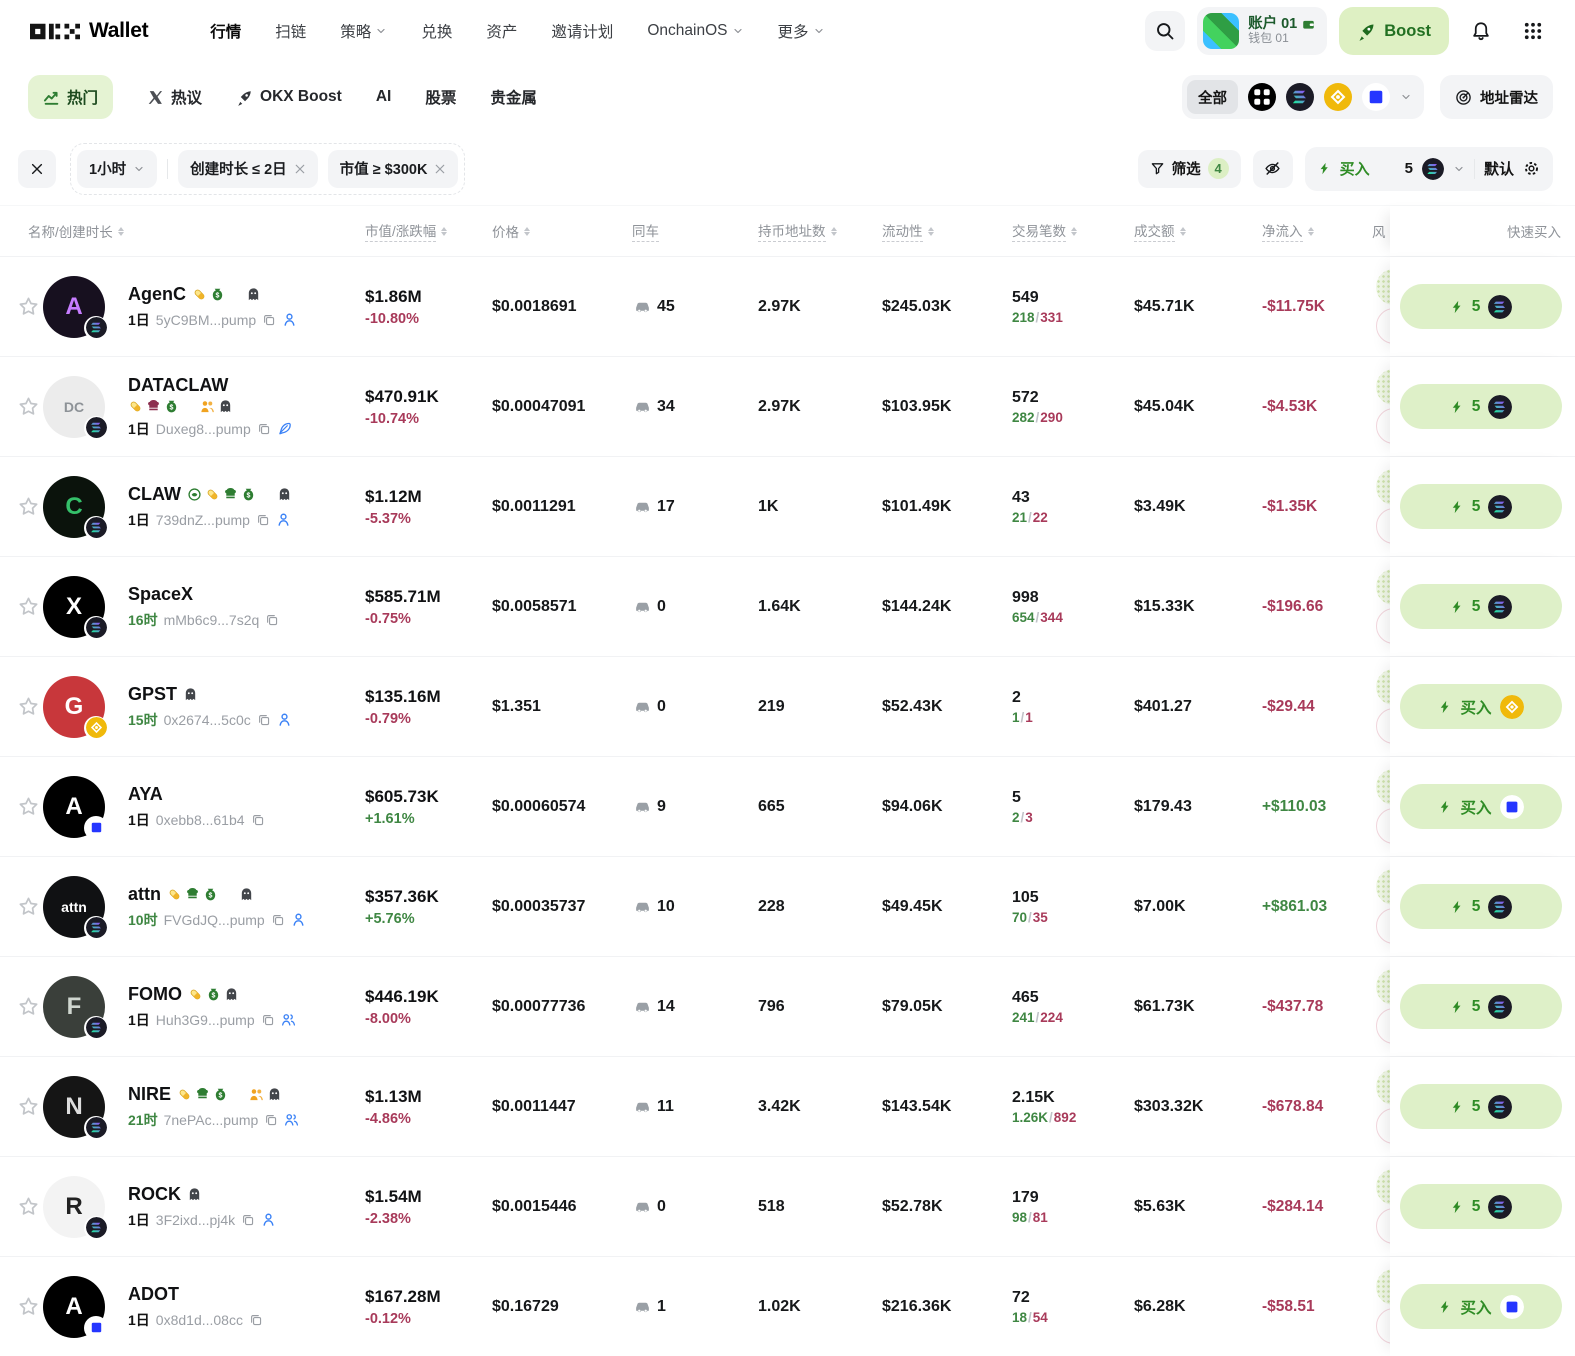 The image size is (1575, 1356). What do you see at coordinates (690, 231) in the screenshot?
I see `header-same-car: 同车` at bounding box center [690, 231].